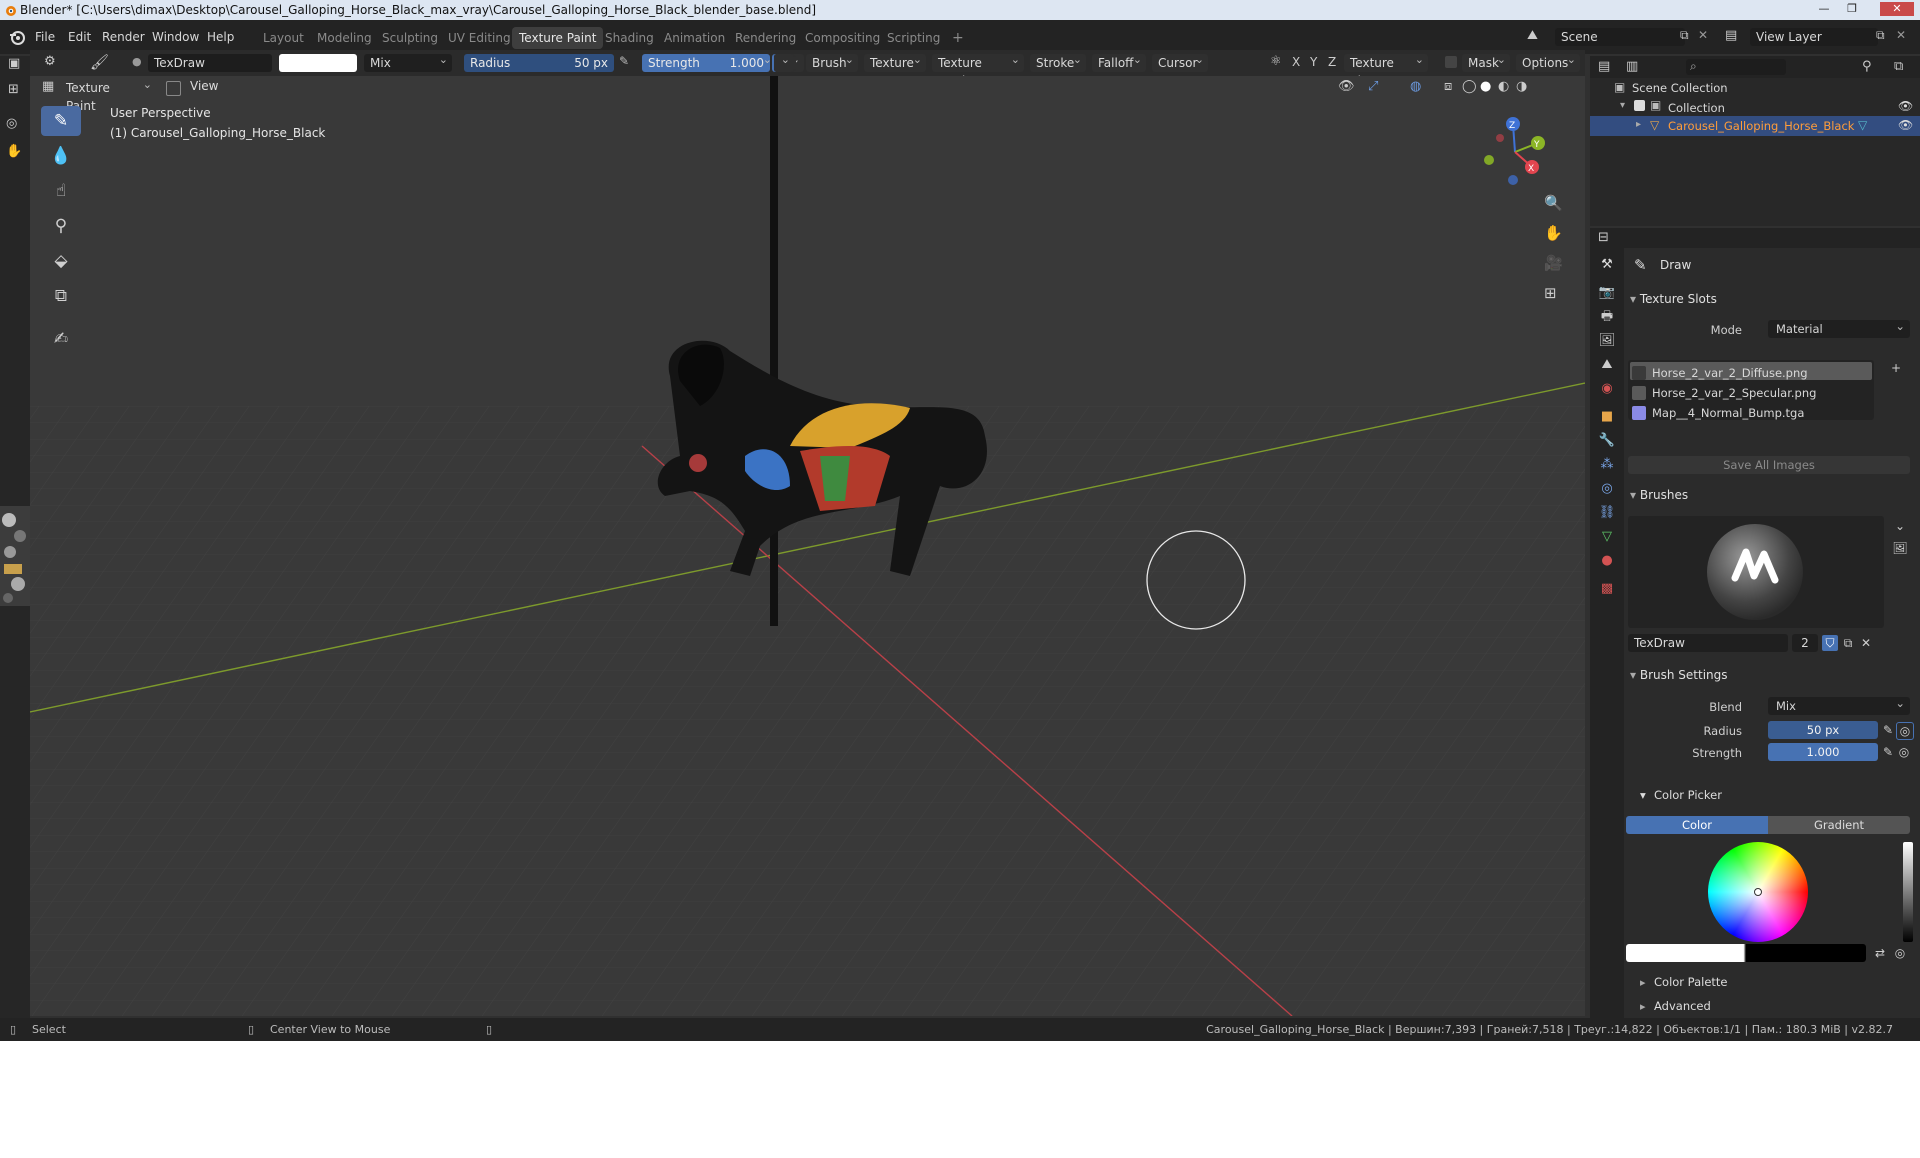 The width and height of the screenshot is (1920, 1158). Describe the element at coordinates (1673, 299) in the screenshot. I see `texture-slots-panel-header: Texture Slots` at that location.